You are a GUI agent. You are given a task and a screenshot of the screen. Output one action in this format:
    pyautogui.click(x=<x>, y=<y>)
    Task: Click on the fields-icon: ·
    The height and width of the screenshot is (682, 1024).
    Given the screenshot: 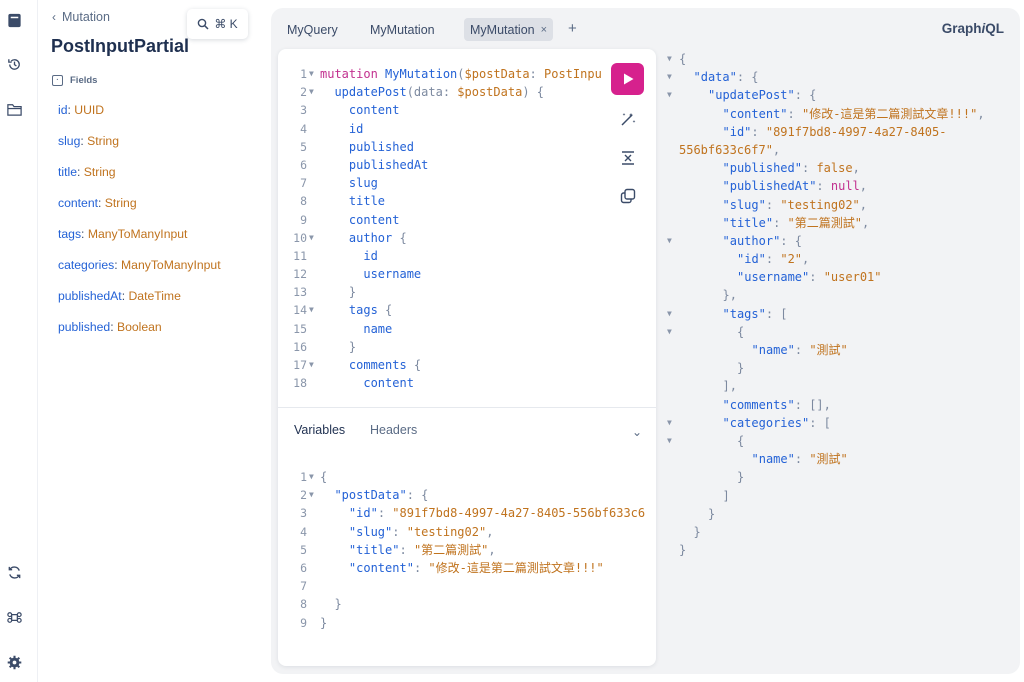 What is the action you would take?
    pyautogui.click(x=57, y=80)
    